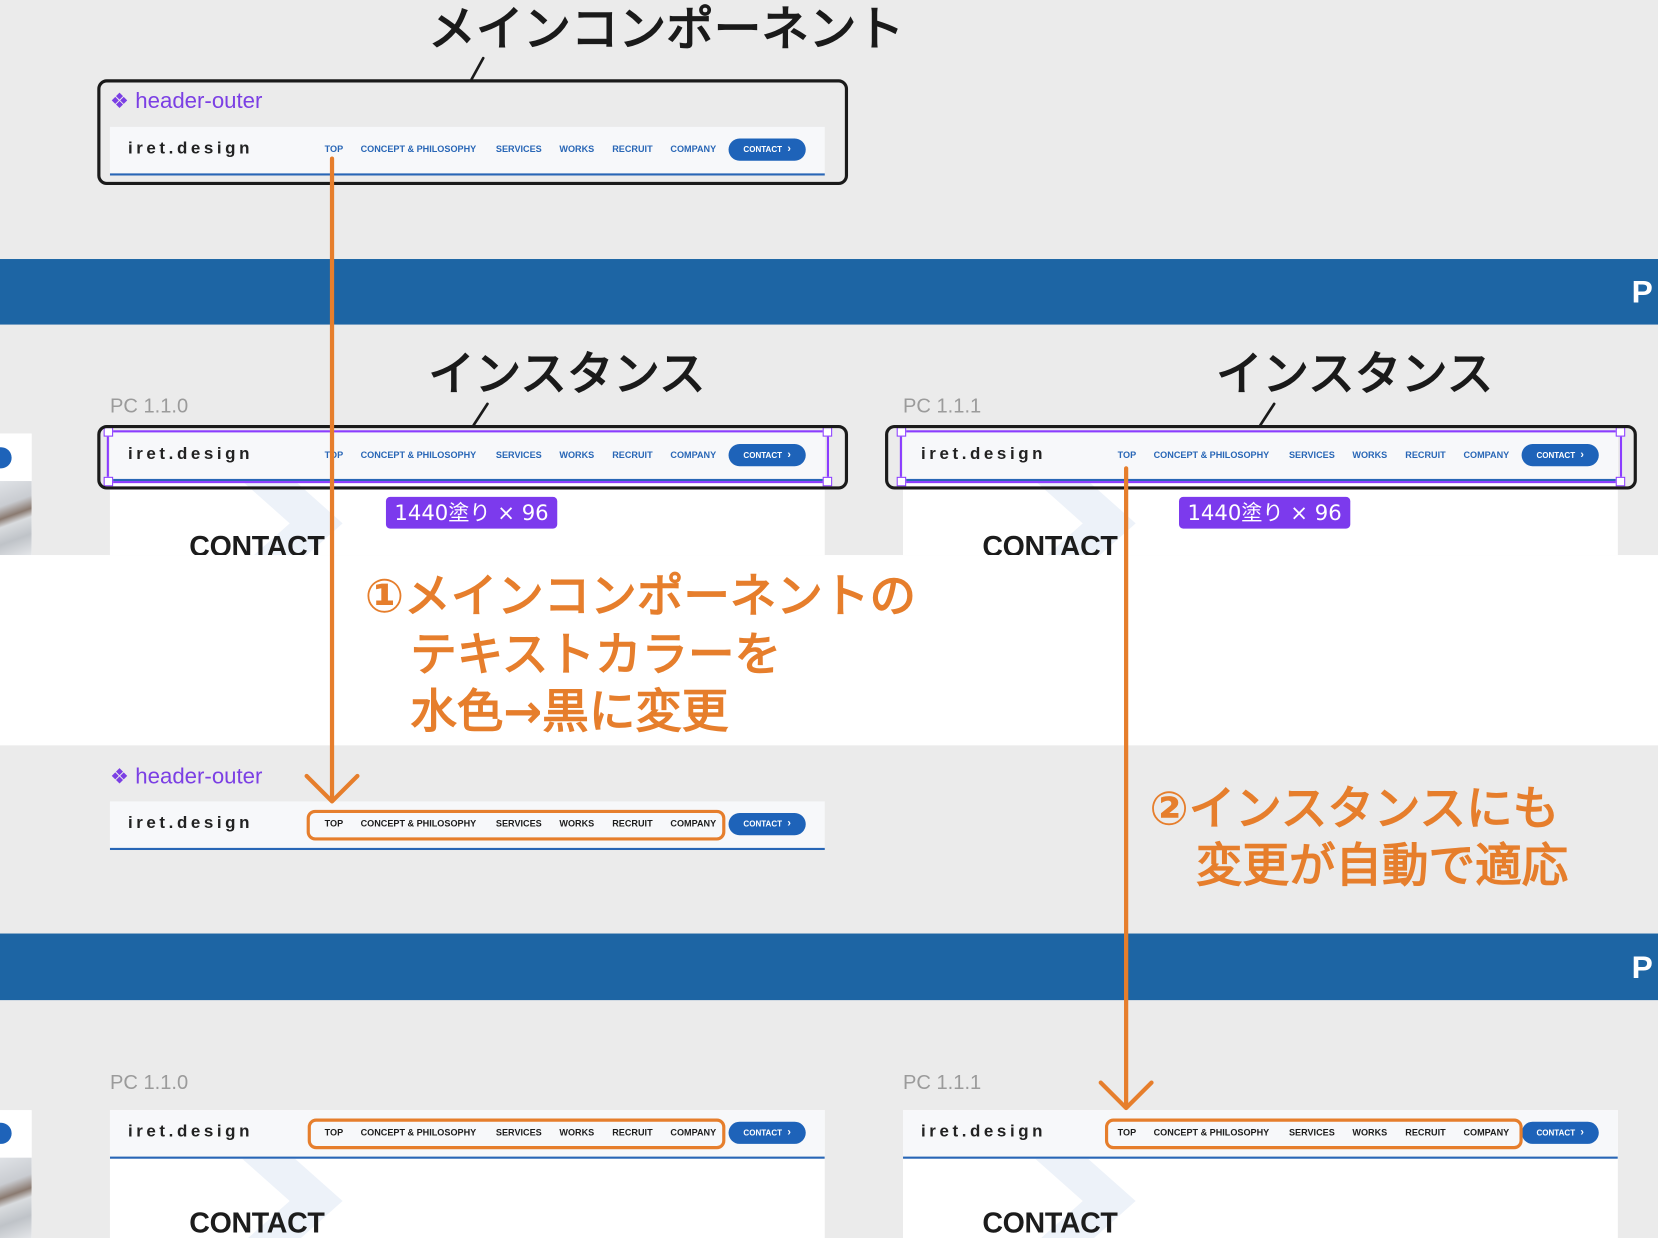 The width and height of the screenshot is (1658, 1238). I want to click on leader-line-main-component, so click(477, 68).